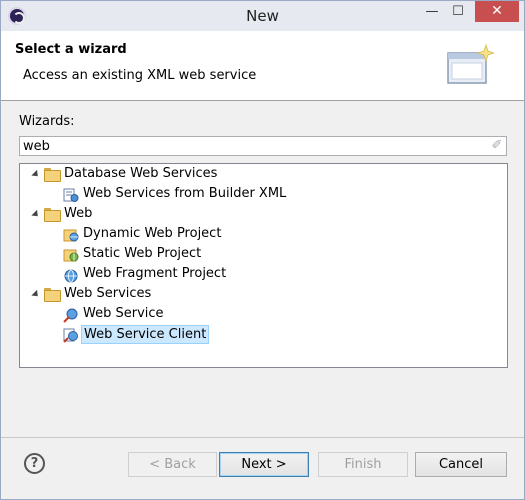  Describe the element at coordinates (47, 121) in the screenshot. I see `wizards-label: Wizards:` at that location.